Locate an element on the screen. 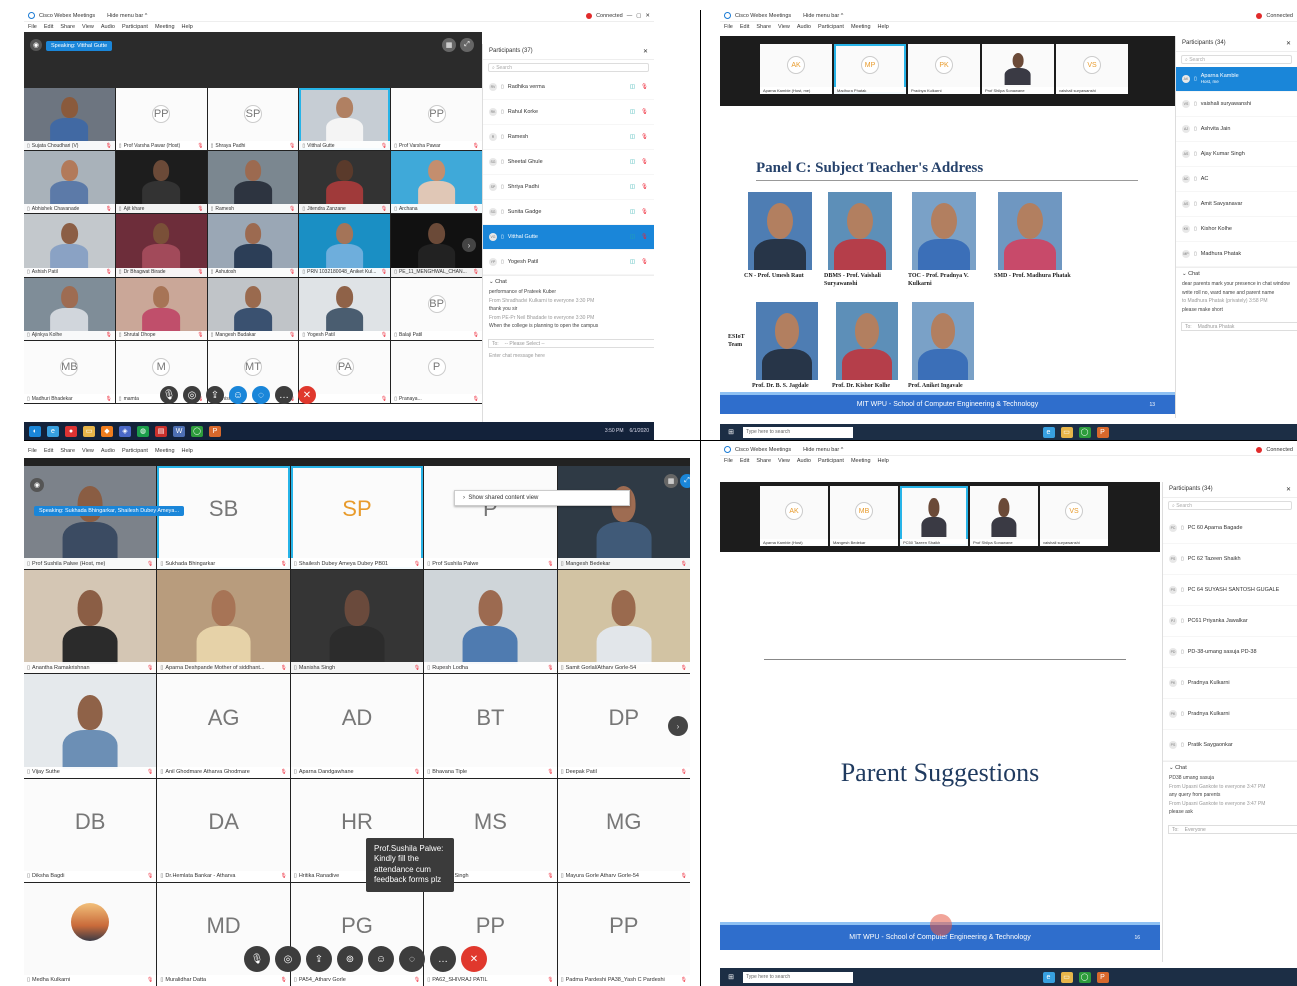 Image resolution: width=1297 pixels, height=986 pixels. participant-tile: ▯ Ashutosh 🎙 is located at coordinates (253, 245).